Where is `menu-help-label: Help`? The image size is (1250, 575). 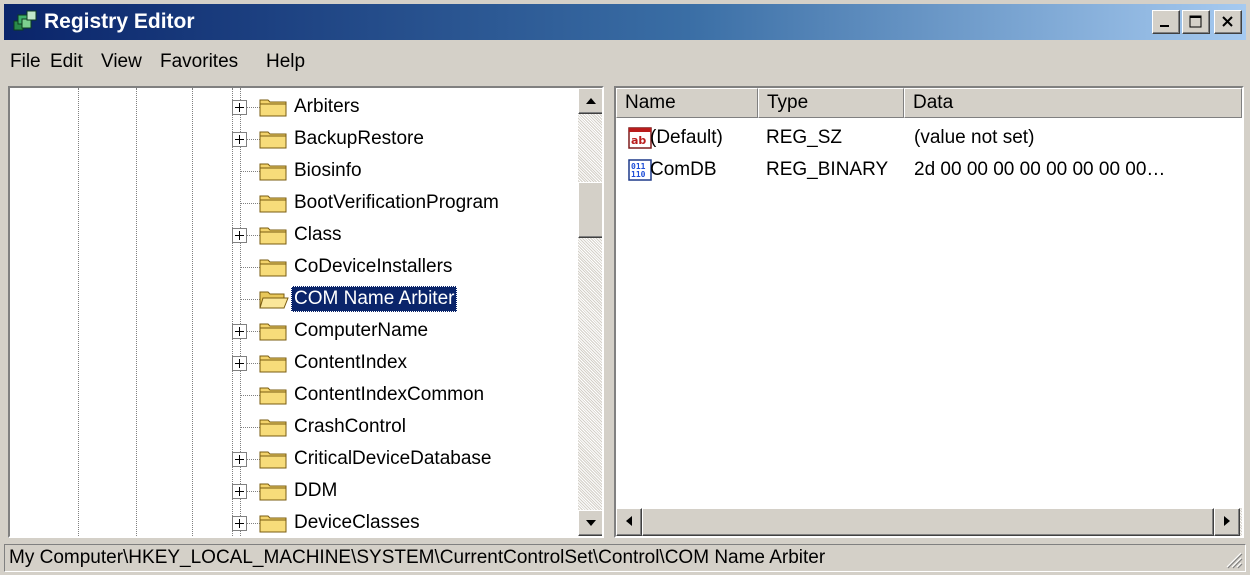 menu-help-label: Help is located at coordinates (286, 61).